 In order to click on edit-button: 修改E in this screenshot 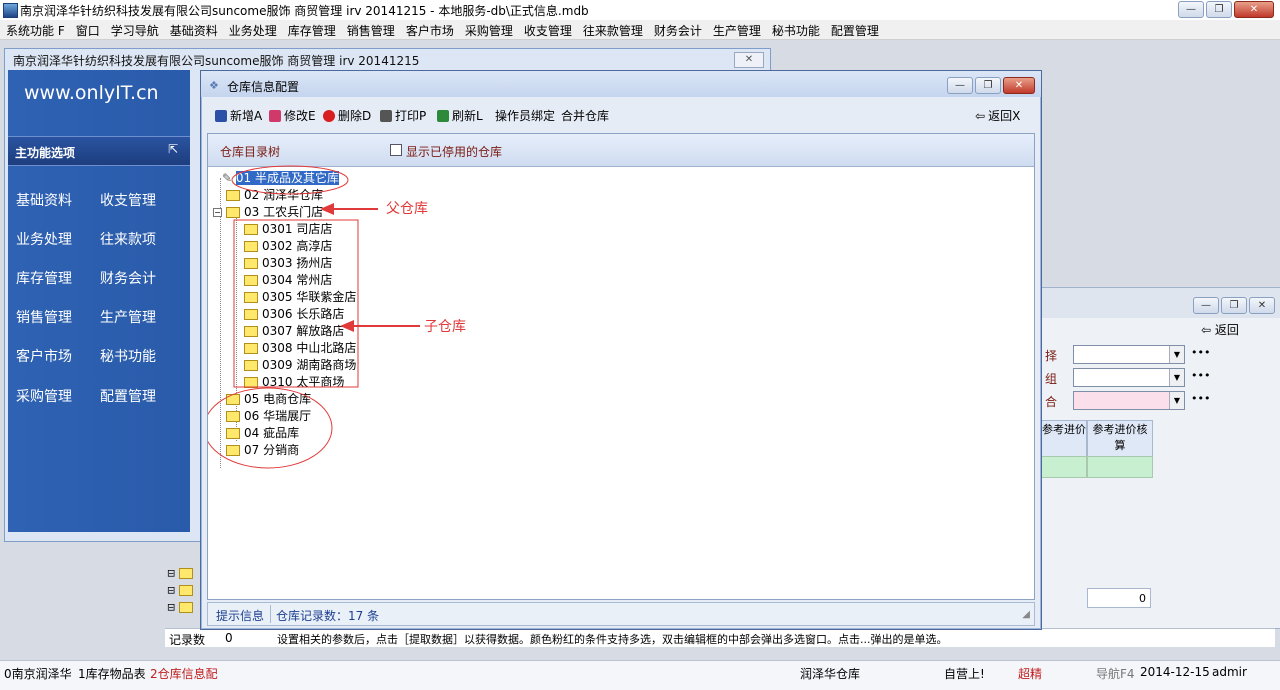, I will do `click(292, 115)`.